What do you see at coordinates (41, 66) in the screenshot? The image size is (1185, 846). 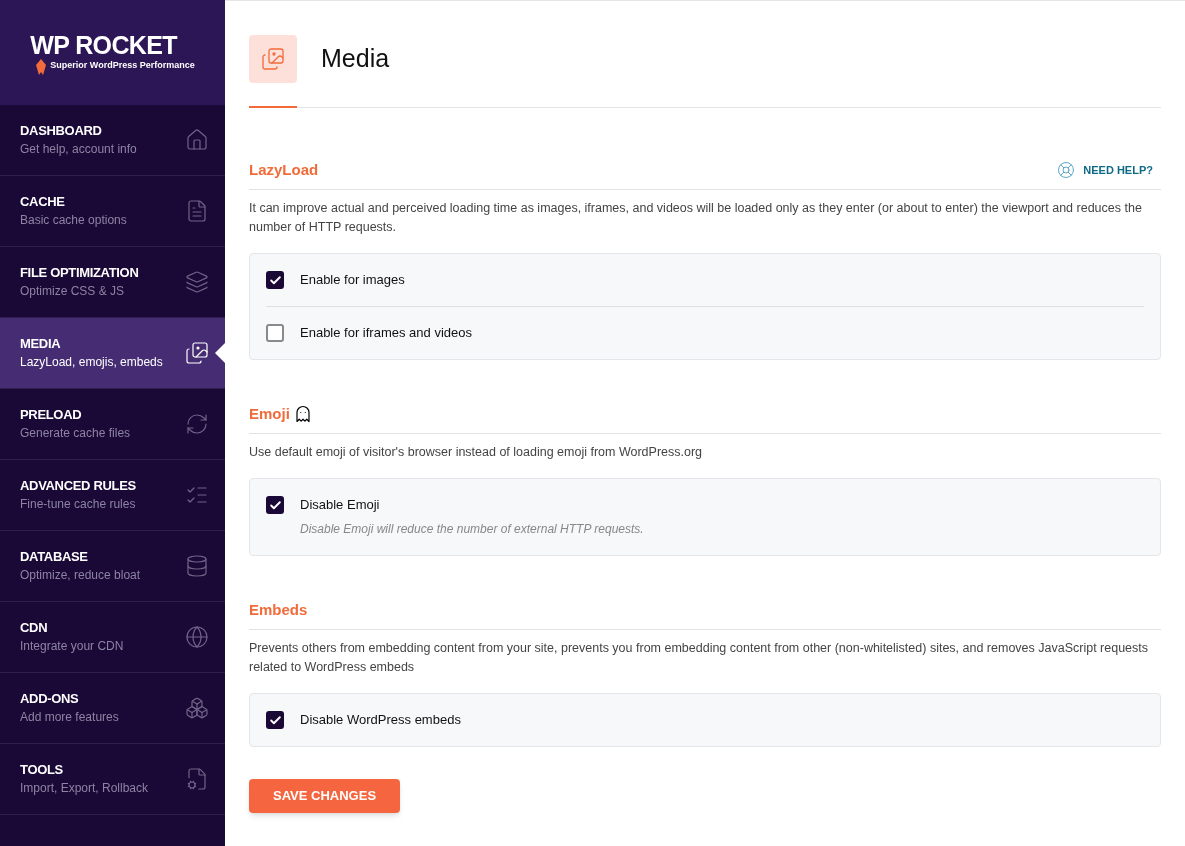 I see `rocket-icon` at bounding box center [41, 66].